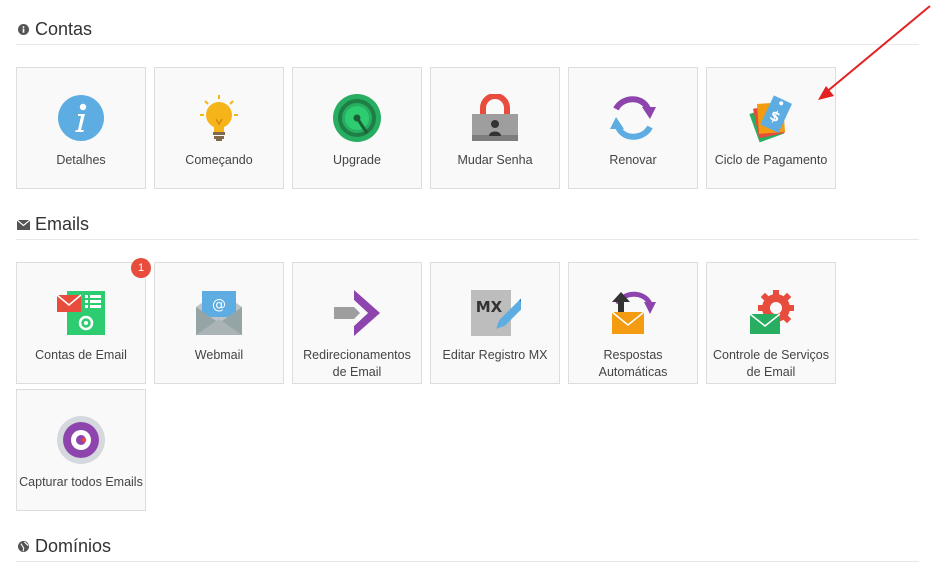  Describe the element at coordinates (495, 355) in the screenshot. I see `tile-label: Editar Registro MX` at that location.